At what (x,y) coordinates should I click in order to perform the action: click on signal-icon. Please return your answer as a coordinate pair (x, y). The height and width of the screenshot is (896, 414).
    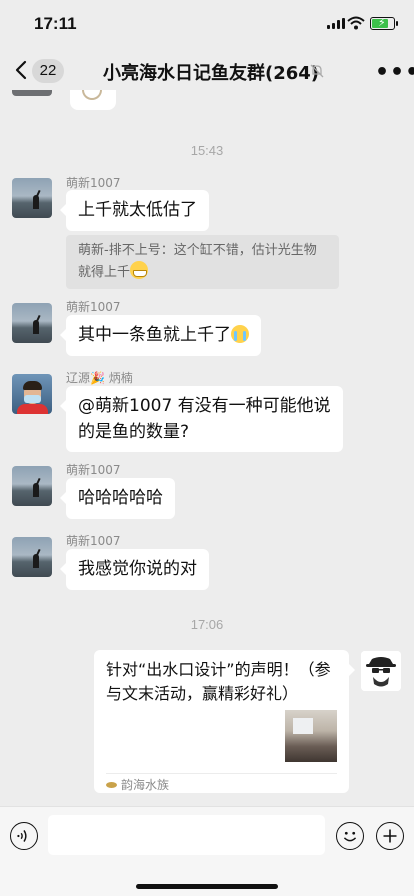
    Looking at the image, I should click on (336, 23).